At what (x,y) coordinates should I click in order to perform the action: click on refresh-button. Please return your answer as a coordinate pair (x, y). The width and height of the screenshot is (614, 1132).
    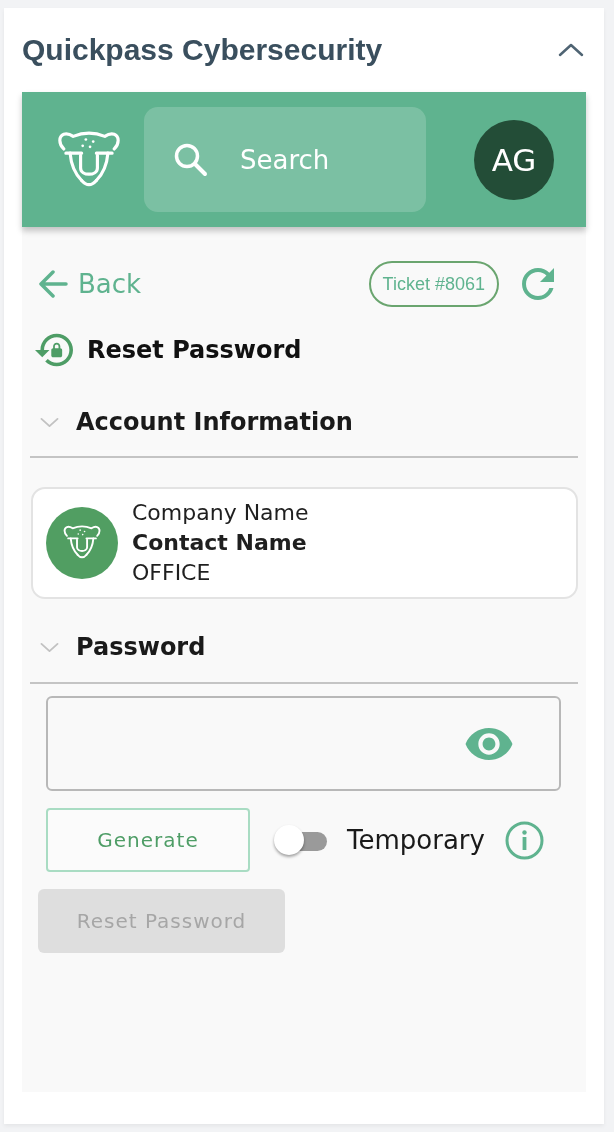
    Looking at the image, I should click on (538, 284).